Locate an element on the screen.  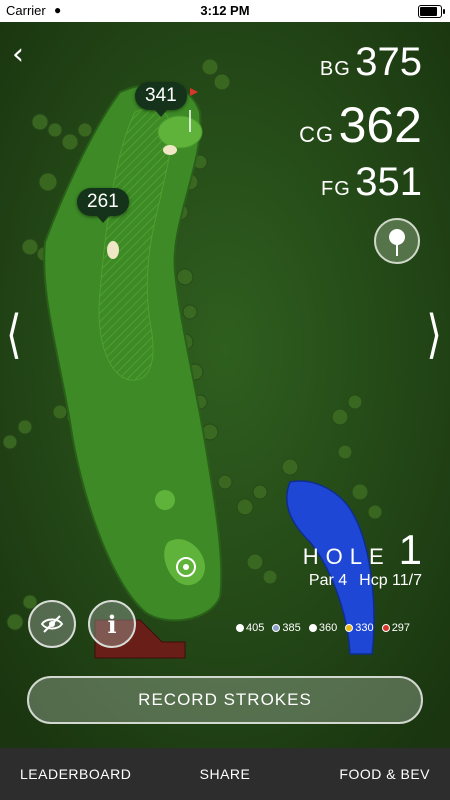
tee-yardages: 405 385 360 330 297 is located at coordinates (325, 628).